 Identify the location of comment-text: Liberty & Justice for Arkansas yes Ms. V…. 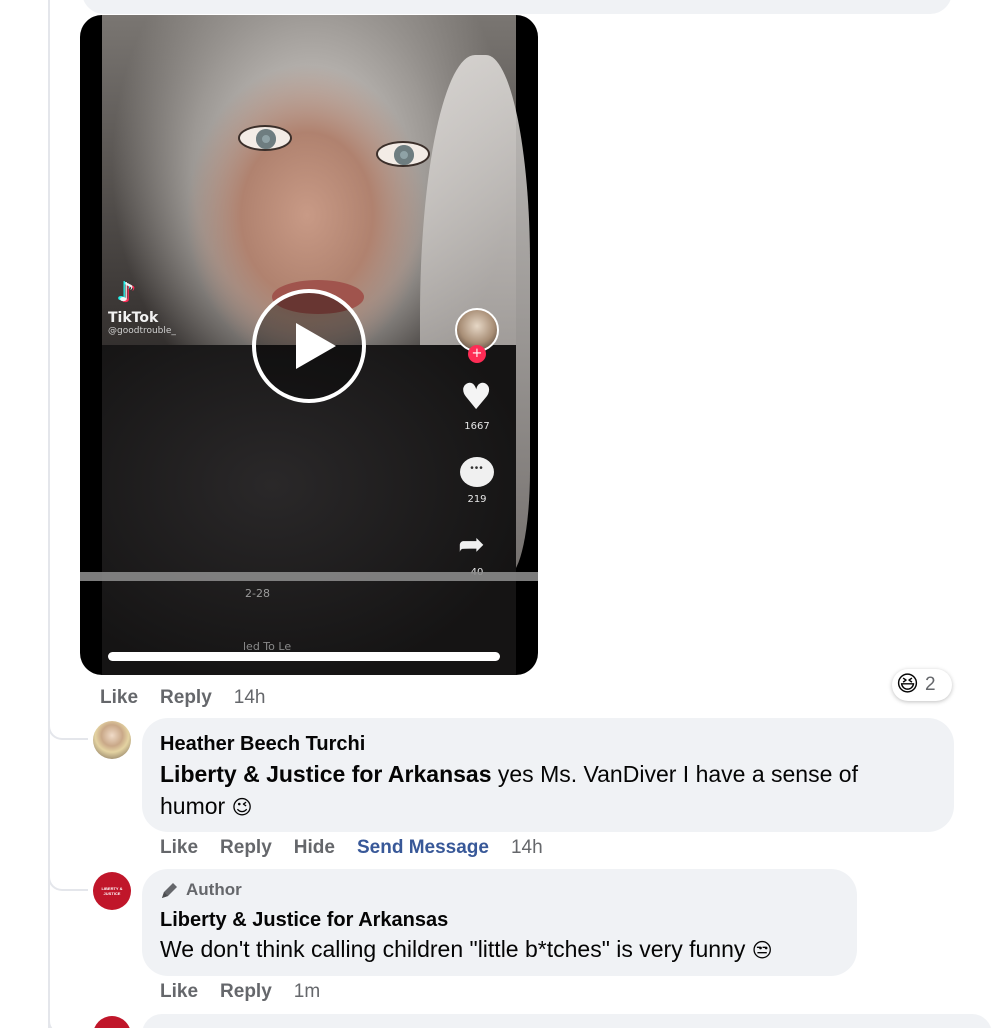
(540, 790).